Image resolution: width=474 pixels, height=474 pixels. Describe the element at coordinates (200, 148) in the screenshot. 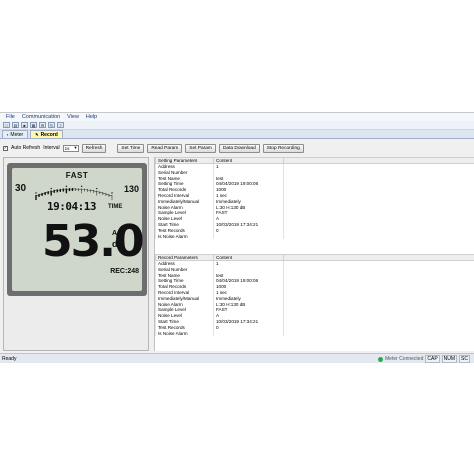

I see `set-param-button: Set Param` at that location.